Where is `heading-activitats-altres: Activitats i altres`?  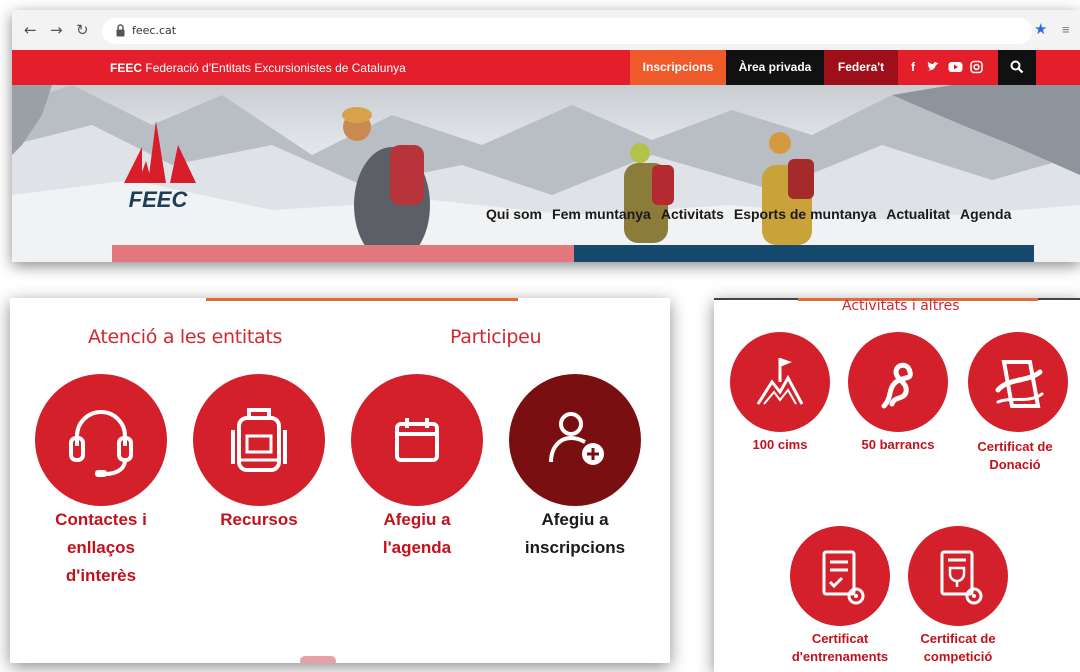
heading-activitats-altres: Activitats i altres is located at coordinates (901, 306).